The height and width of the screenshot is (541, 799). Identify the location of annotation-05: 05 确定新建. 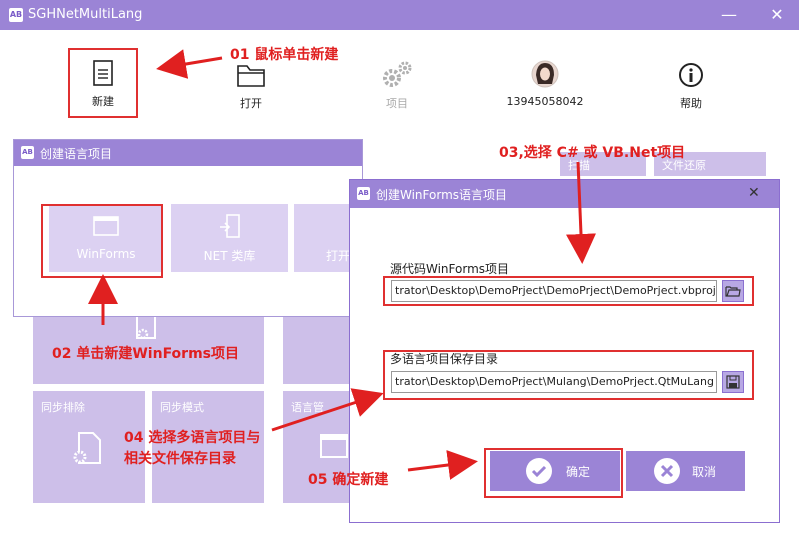
(348, 480).